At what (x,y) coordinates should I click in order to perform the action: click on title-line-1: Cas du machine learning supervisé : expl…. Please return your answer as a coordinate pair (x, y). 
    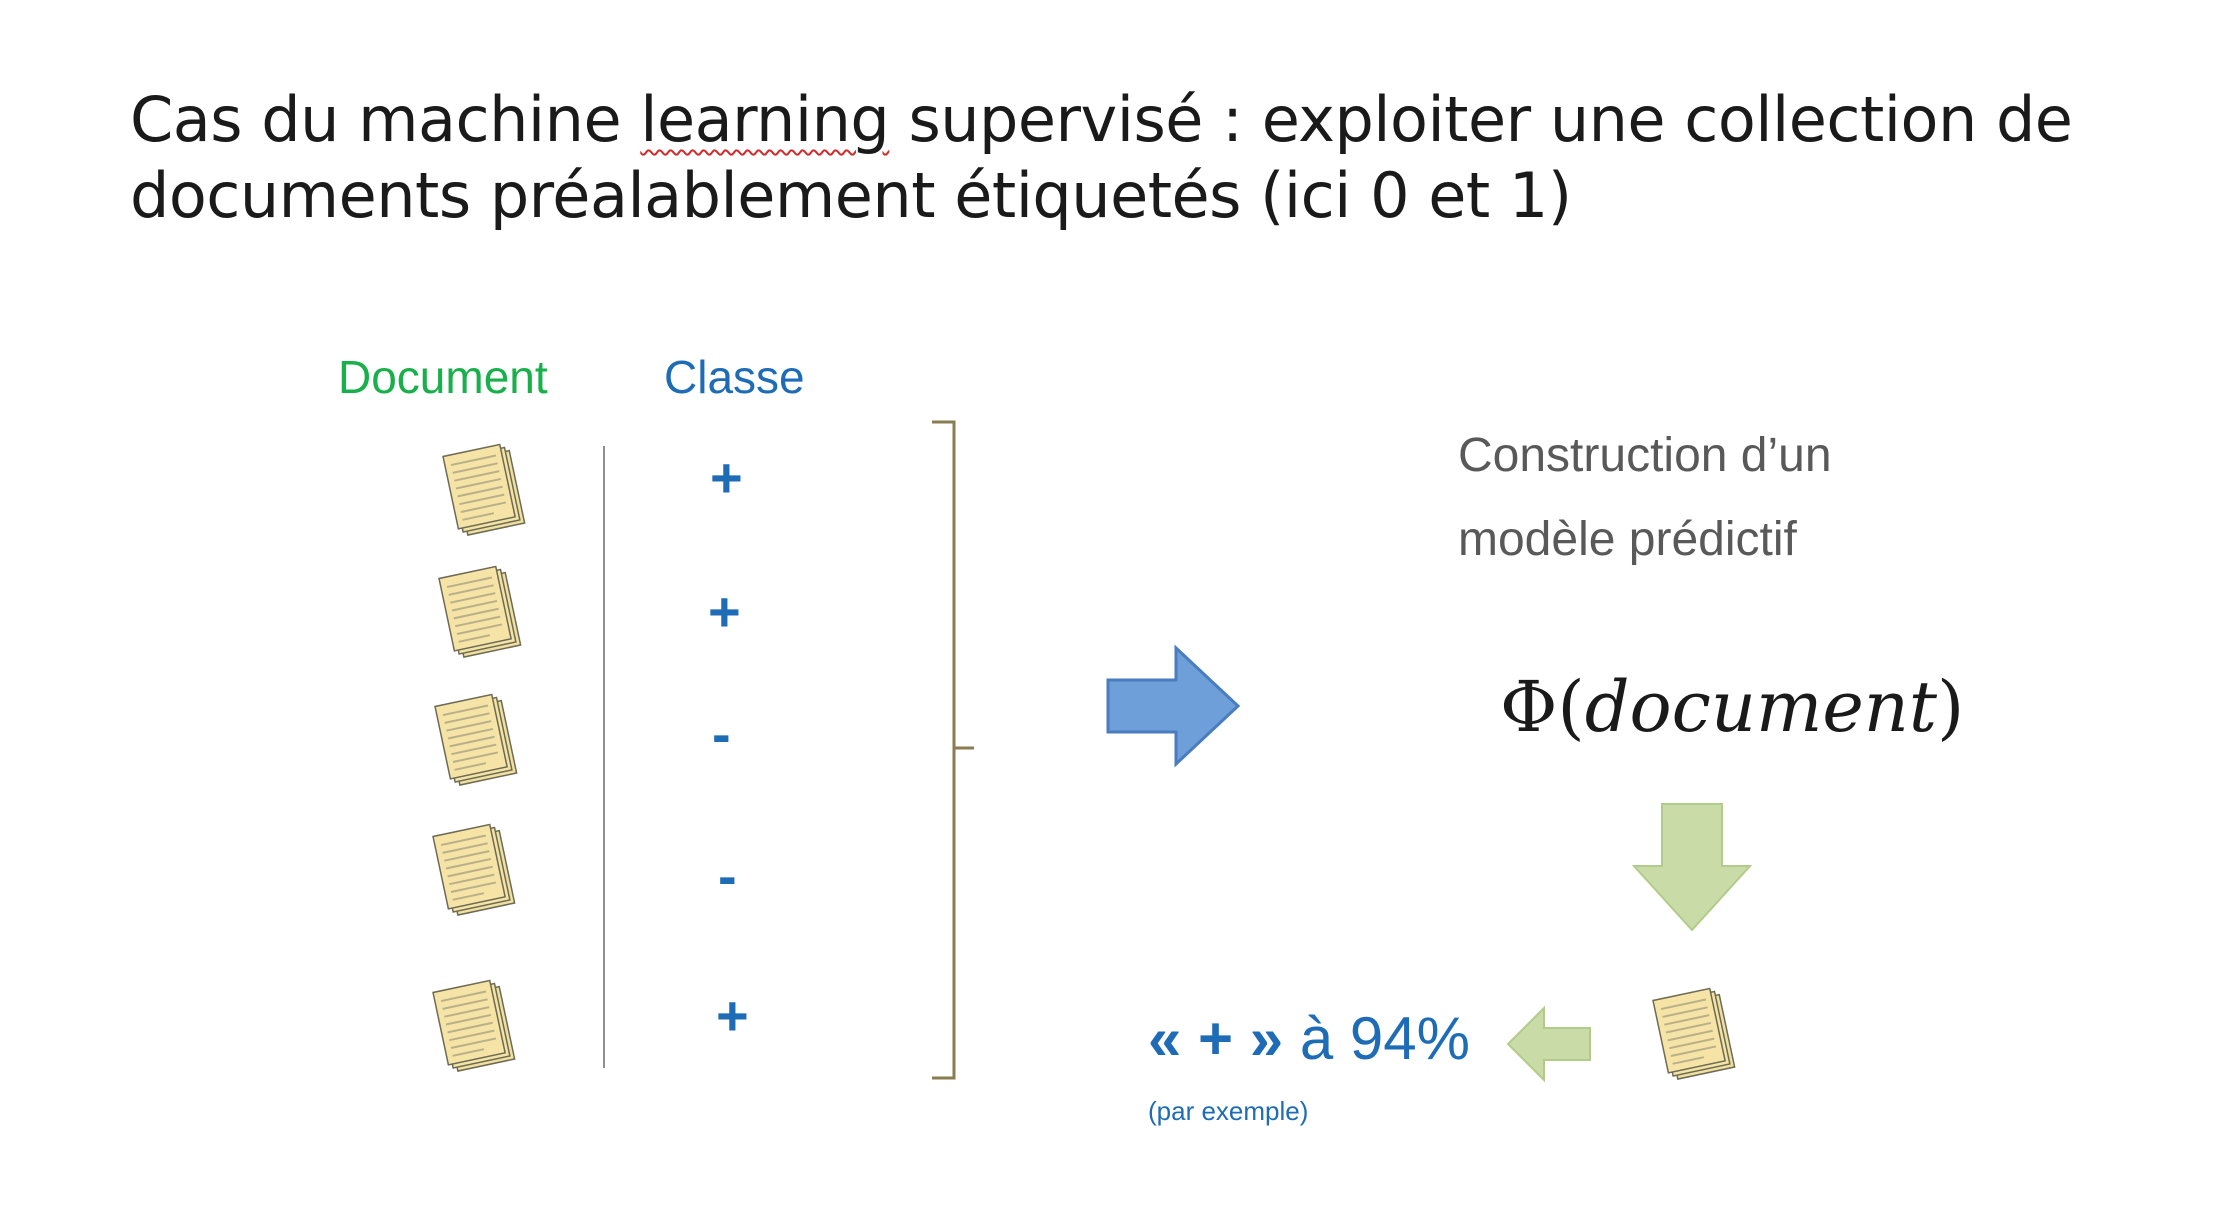
    Looking at the image, I should click on (1101, 119).